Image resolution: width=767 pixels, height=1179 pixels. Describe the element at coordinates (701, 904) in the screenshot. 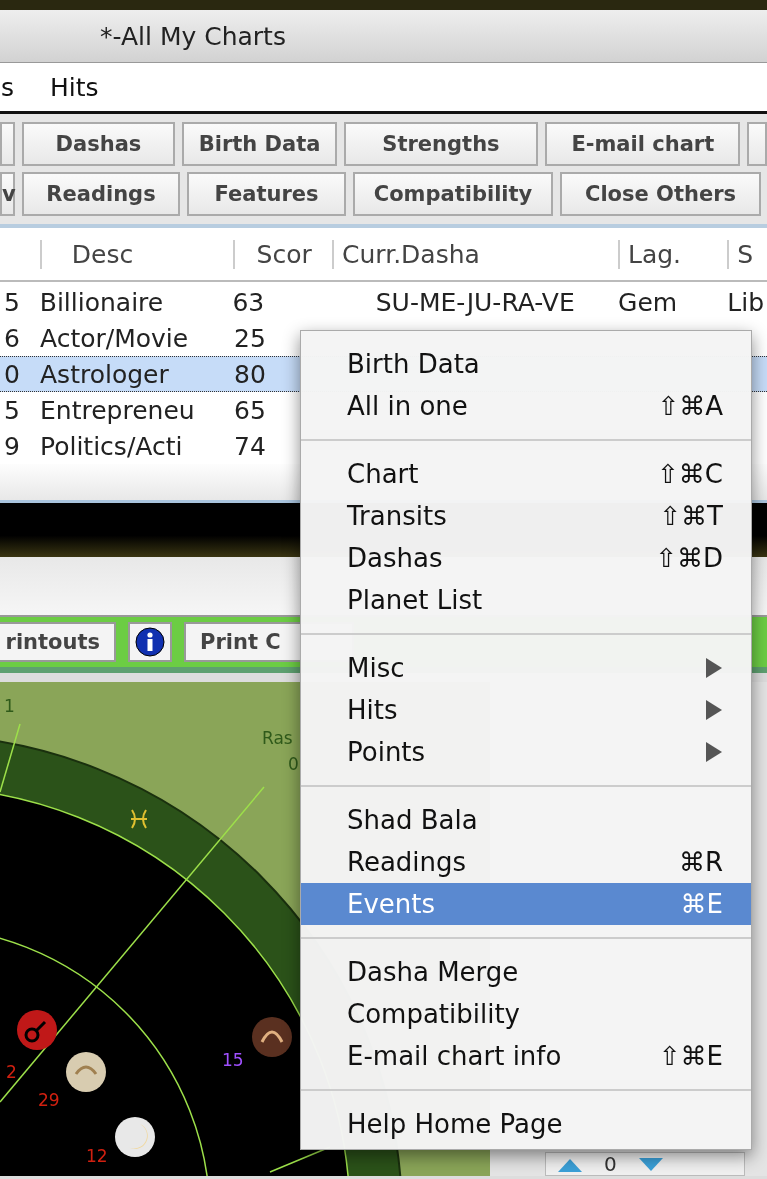

I see `shortcut-label: ⌘E` at that location.